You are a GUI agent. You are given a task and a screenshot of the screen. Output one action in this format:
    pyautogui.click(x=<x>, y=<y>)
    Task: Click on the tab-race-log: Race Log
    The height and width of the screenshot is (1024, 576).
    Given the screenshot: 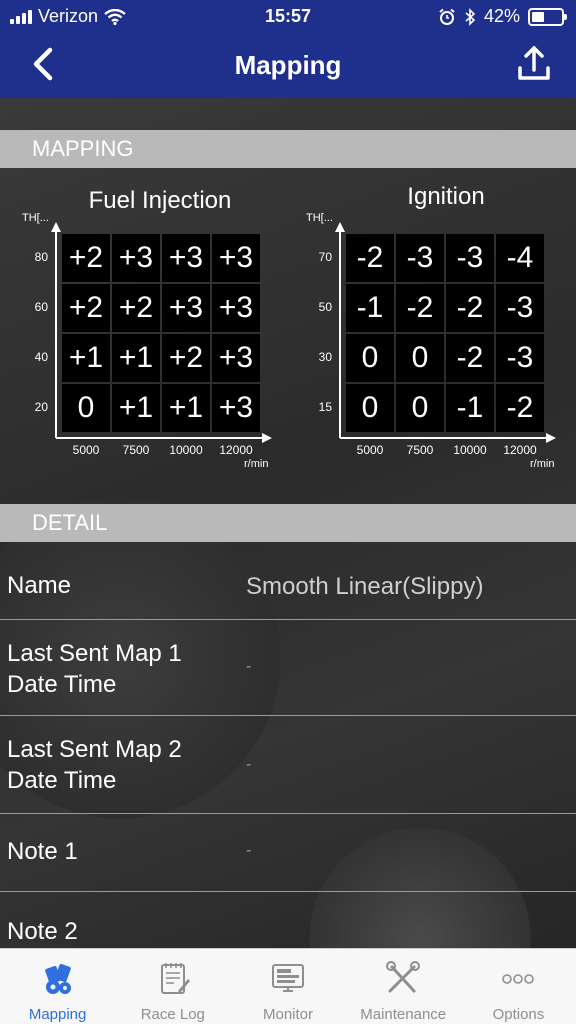 What is the action you would take?
    pyautogui.click(x=172, y=986)
    